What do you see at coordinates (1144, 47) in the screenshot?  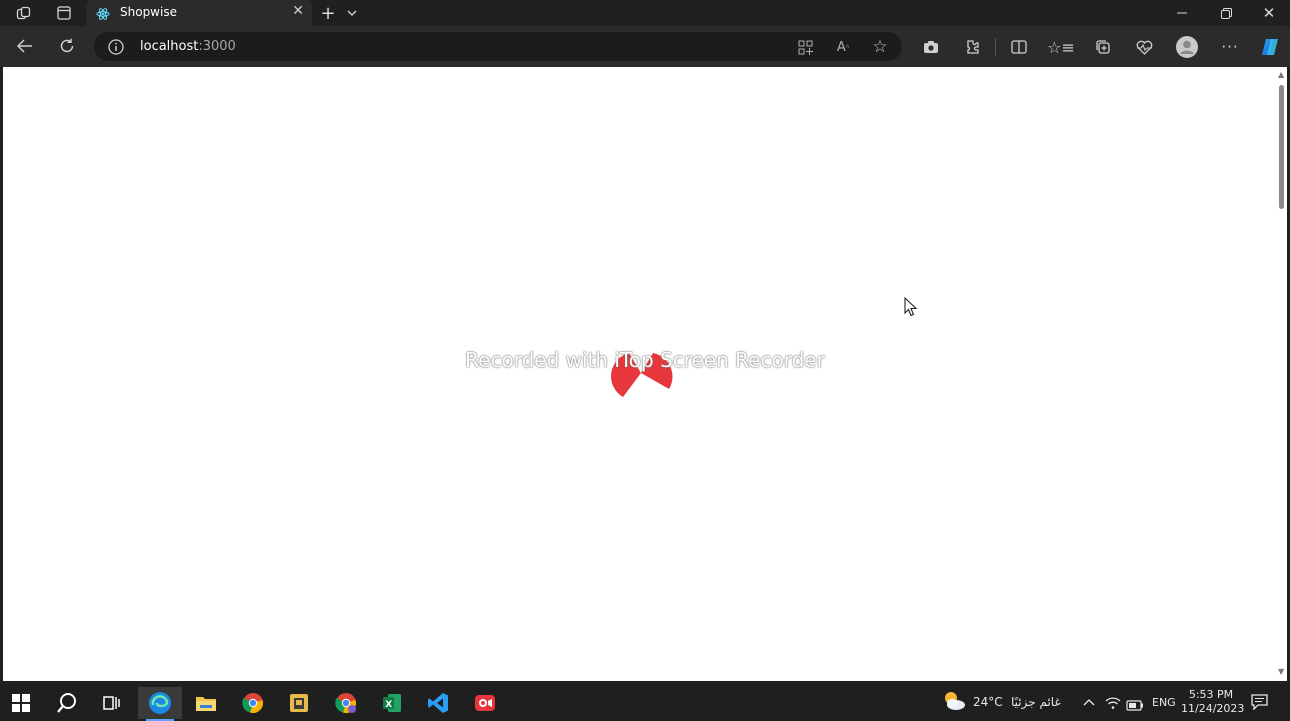 I see `performance-icon` at bounding box center [1144, 47].